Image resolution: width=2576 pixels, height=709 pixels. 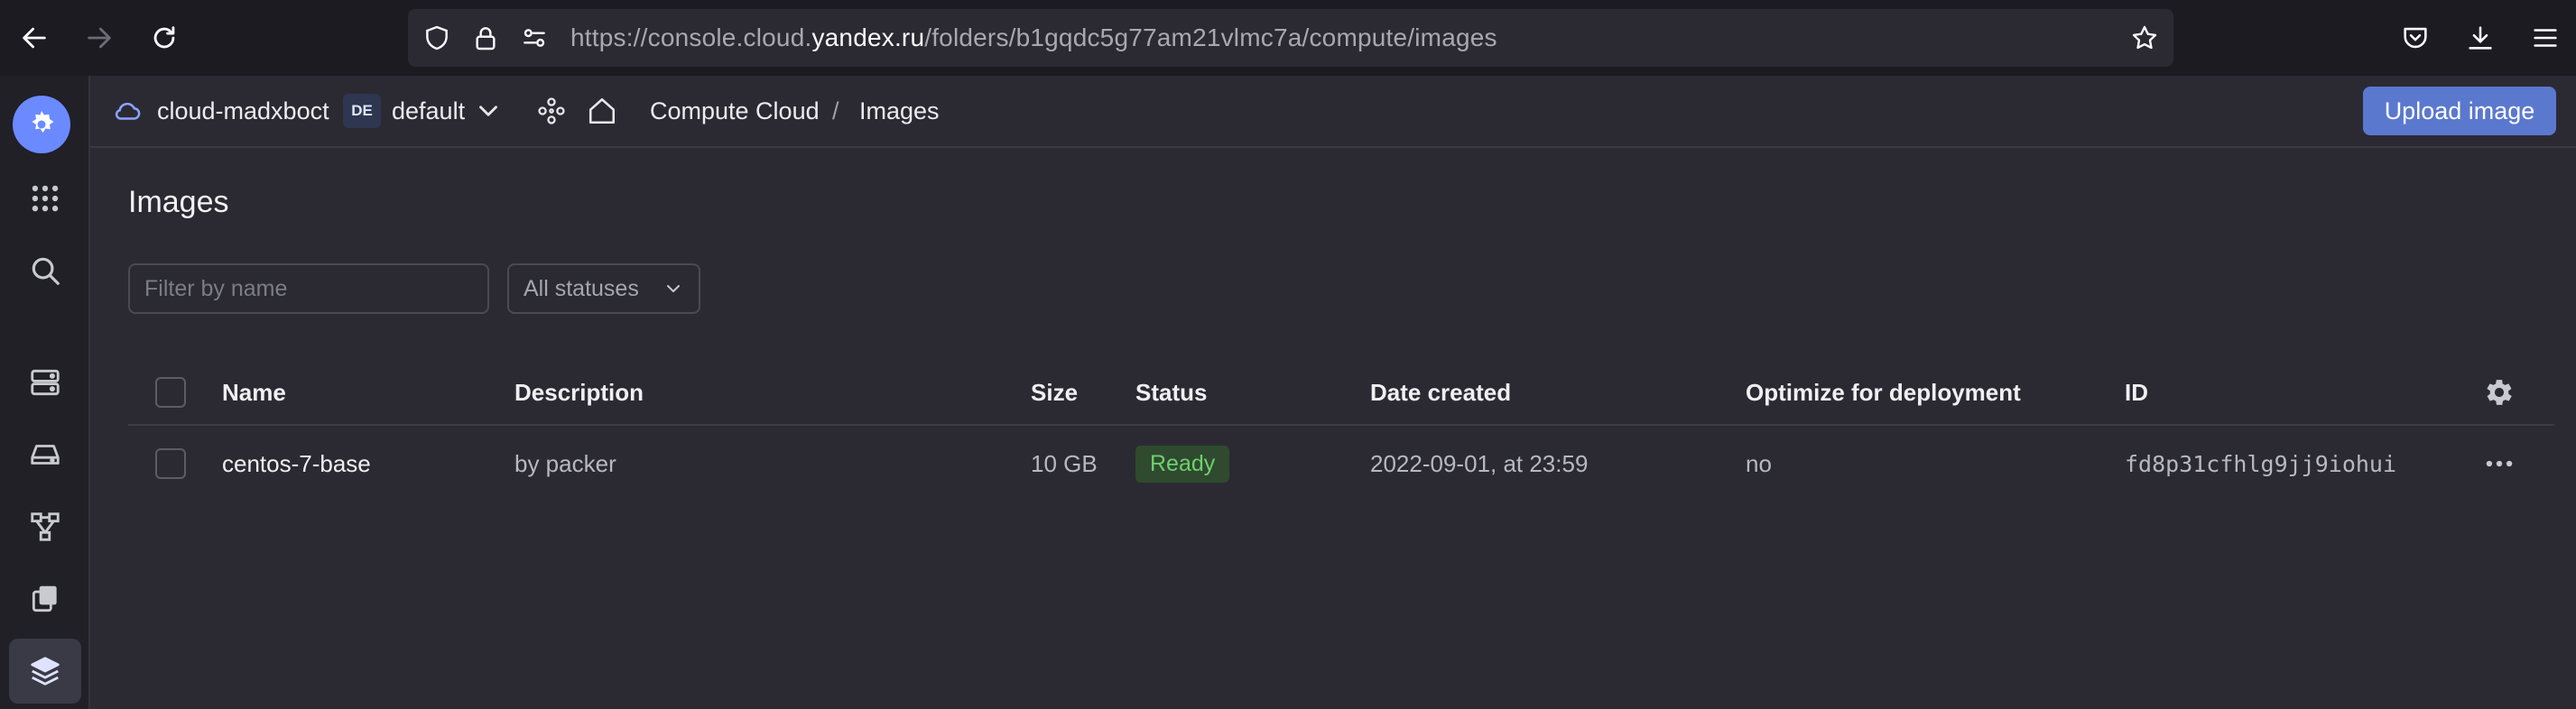 I want to click on image-description: by packer, so click(x=565, y=463).